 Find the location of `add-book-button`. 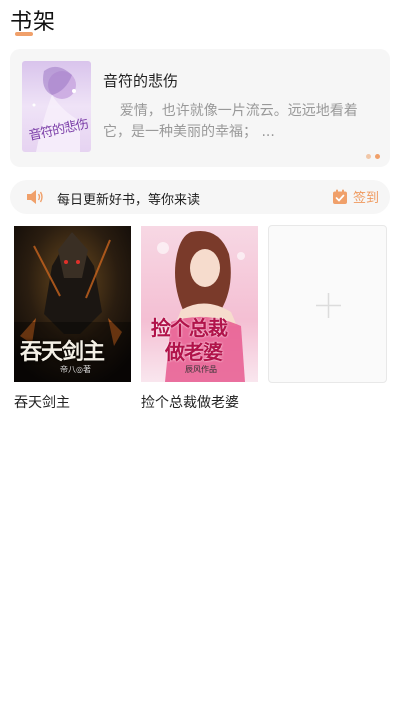

add-book-button is located at coordinates (327, 304).